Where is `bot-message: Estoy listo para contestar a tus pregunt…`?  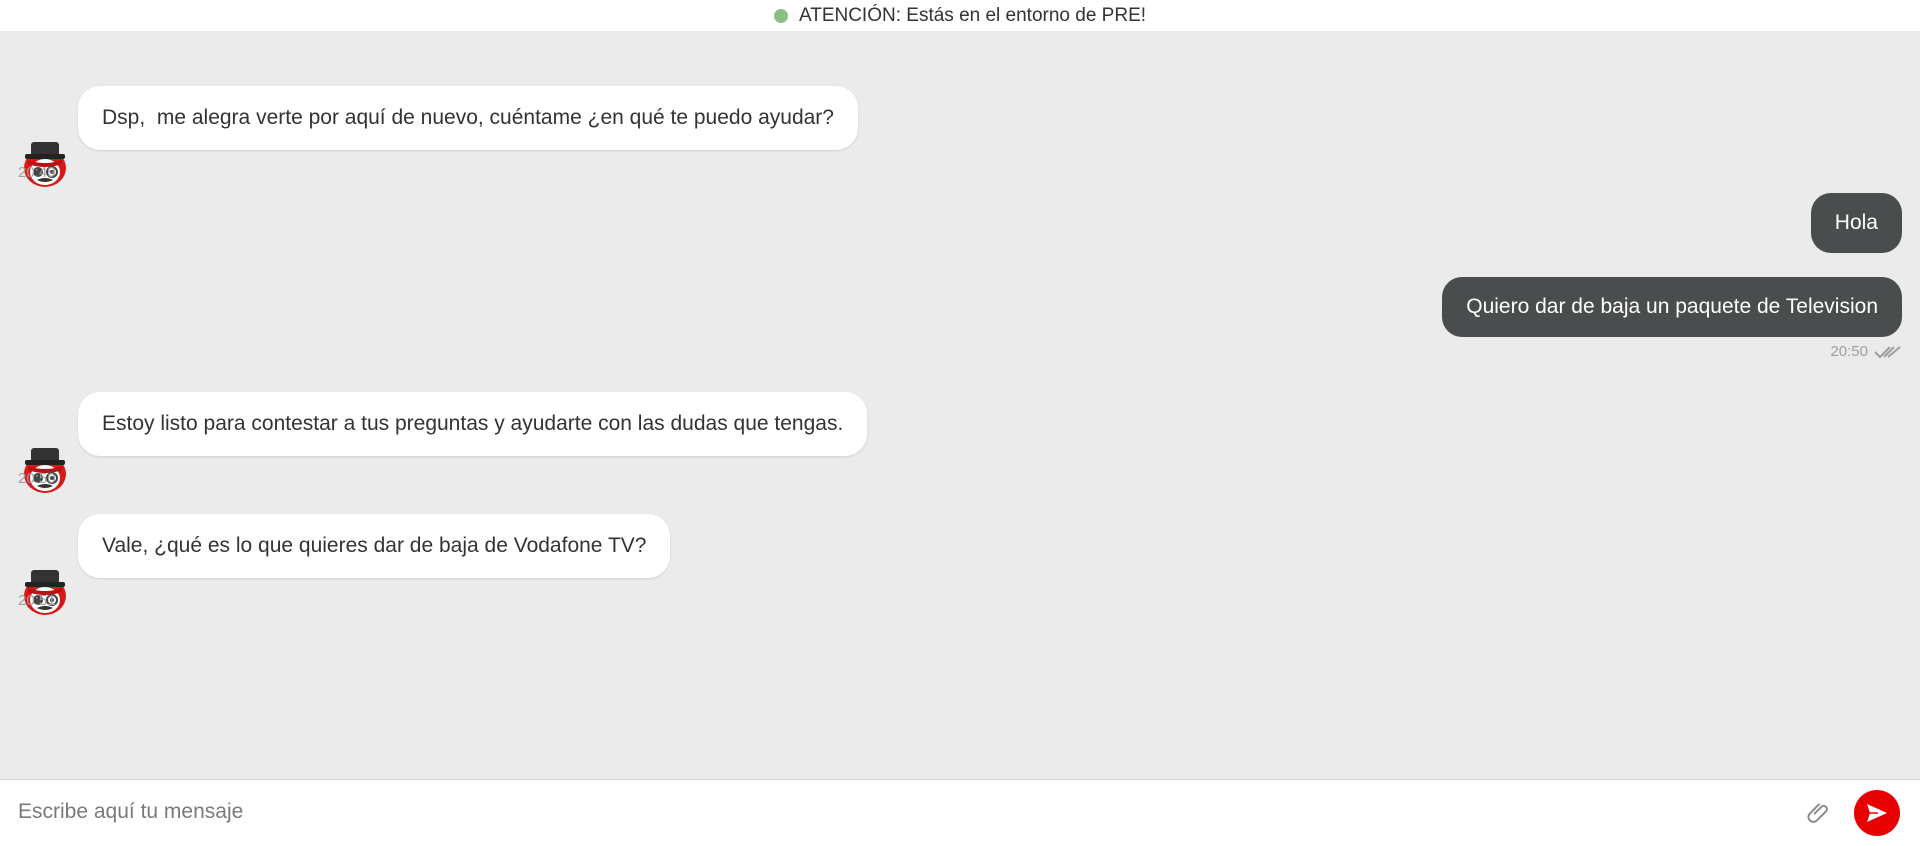
bot-message: Estoy listo para contestar a tus pregunt… is located at coordinates (960, 442).